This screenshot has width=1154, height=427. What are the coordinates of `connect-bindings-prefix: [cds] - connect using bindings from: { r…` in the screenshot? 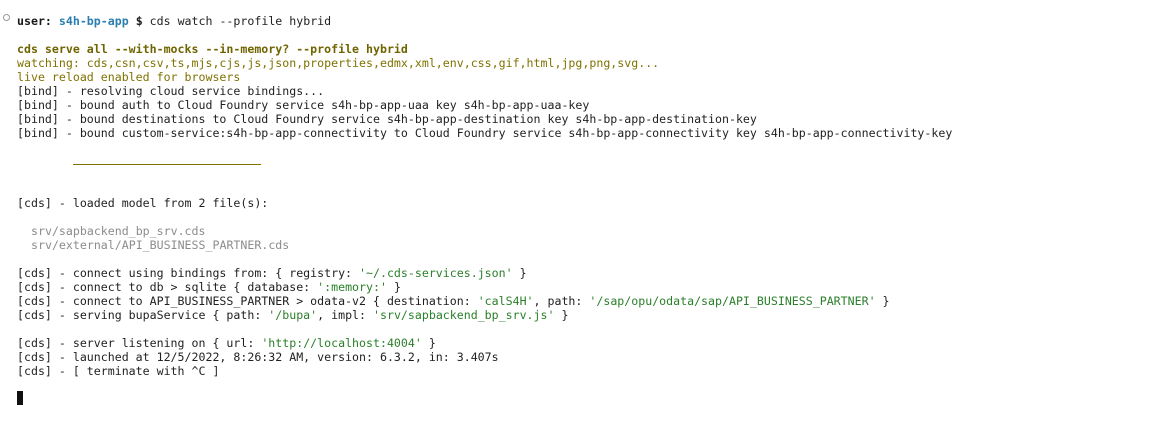 It's located at (188, 273).